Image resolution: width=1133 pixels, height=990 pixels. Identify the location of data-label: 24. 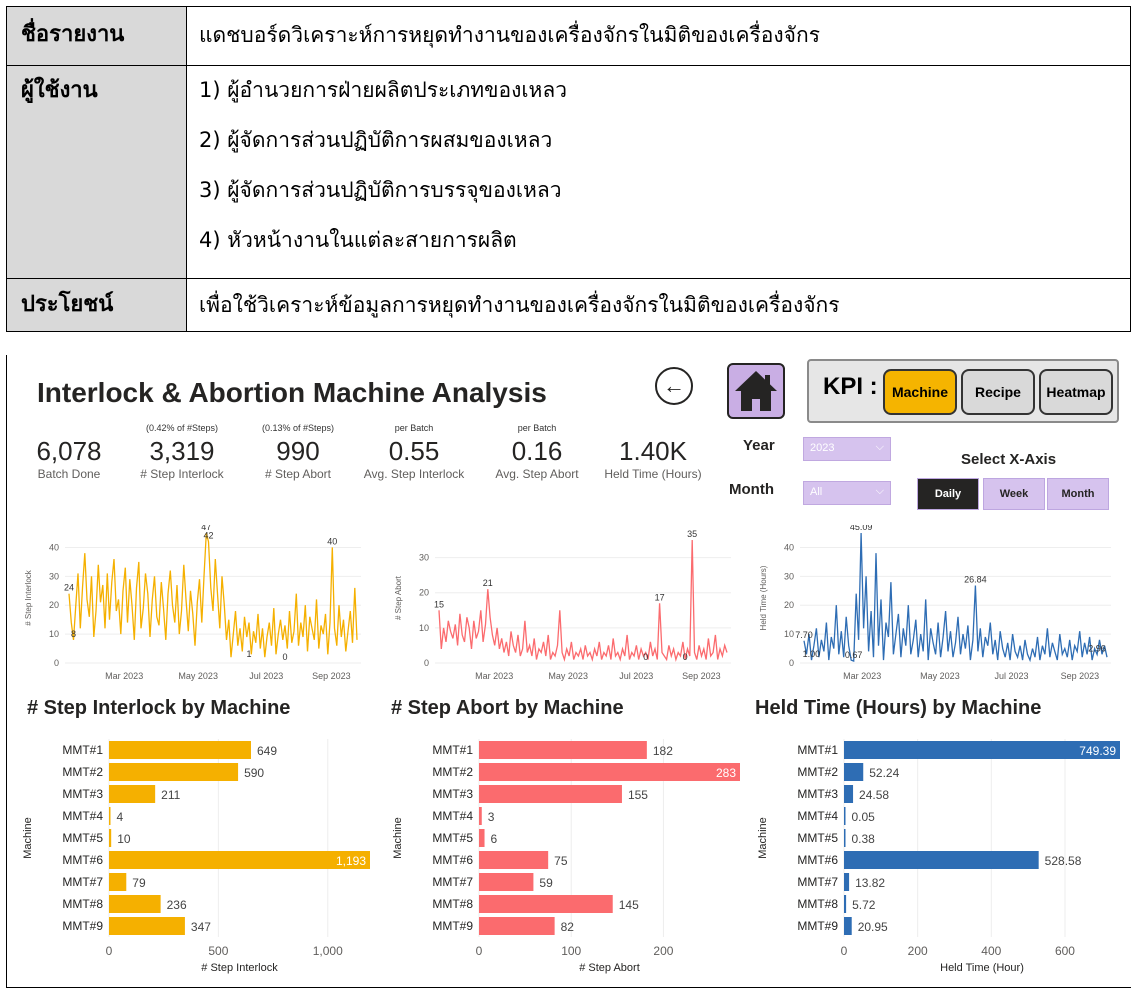
(69, 588).